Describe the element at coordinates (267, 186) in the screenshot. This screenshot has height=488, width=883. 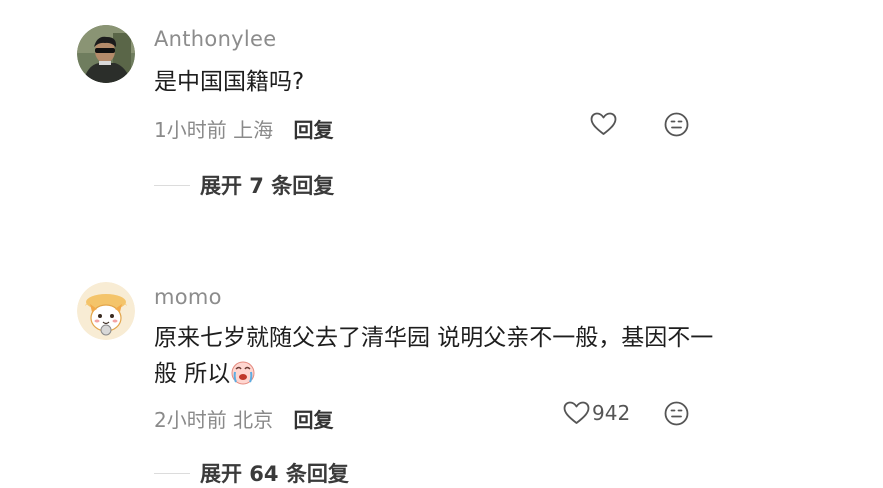
I see `expand-replies-label: 展开 7 条回复` at that location.